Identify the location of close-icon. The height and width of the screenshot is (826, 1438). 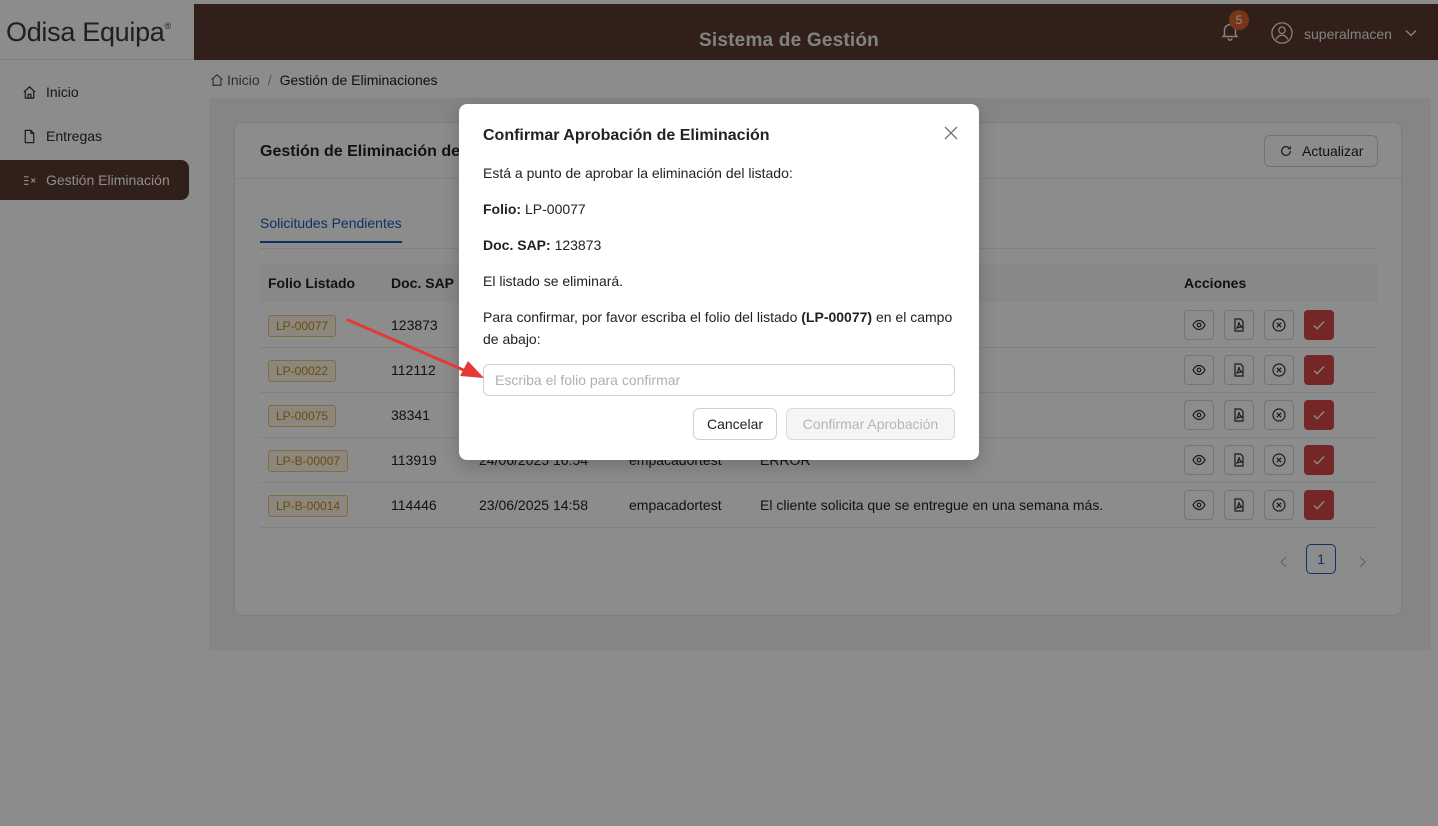
(951, 133).